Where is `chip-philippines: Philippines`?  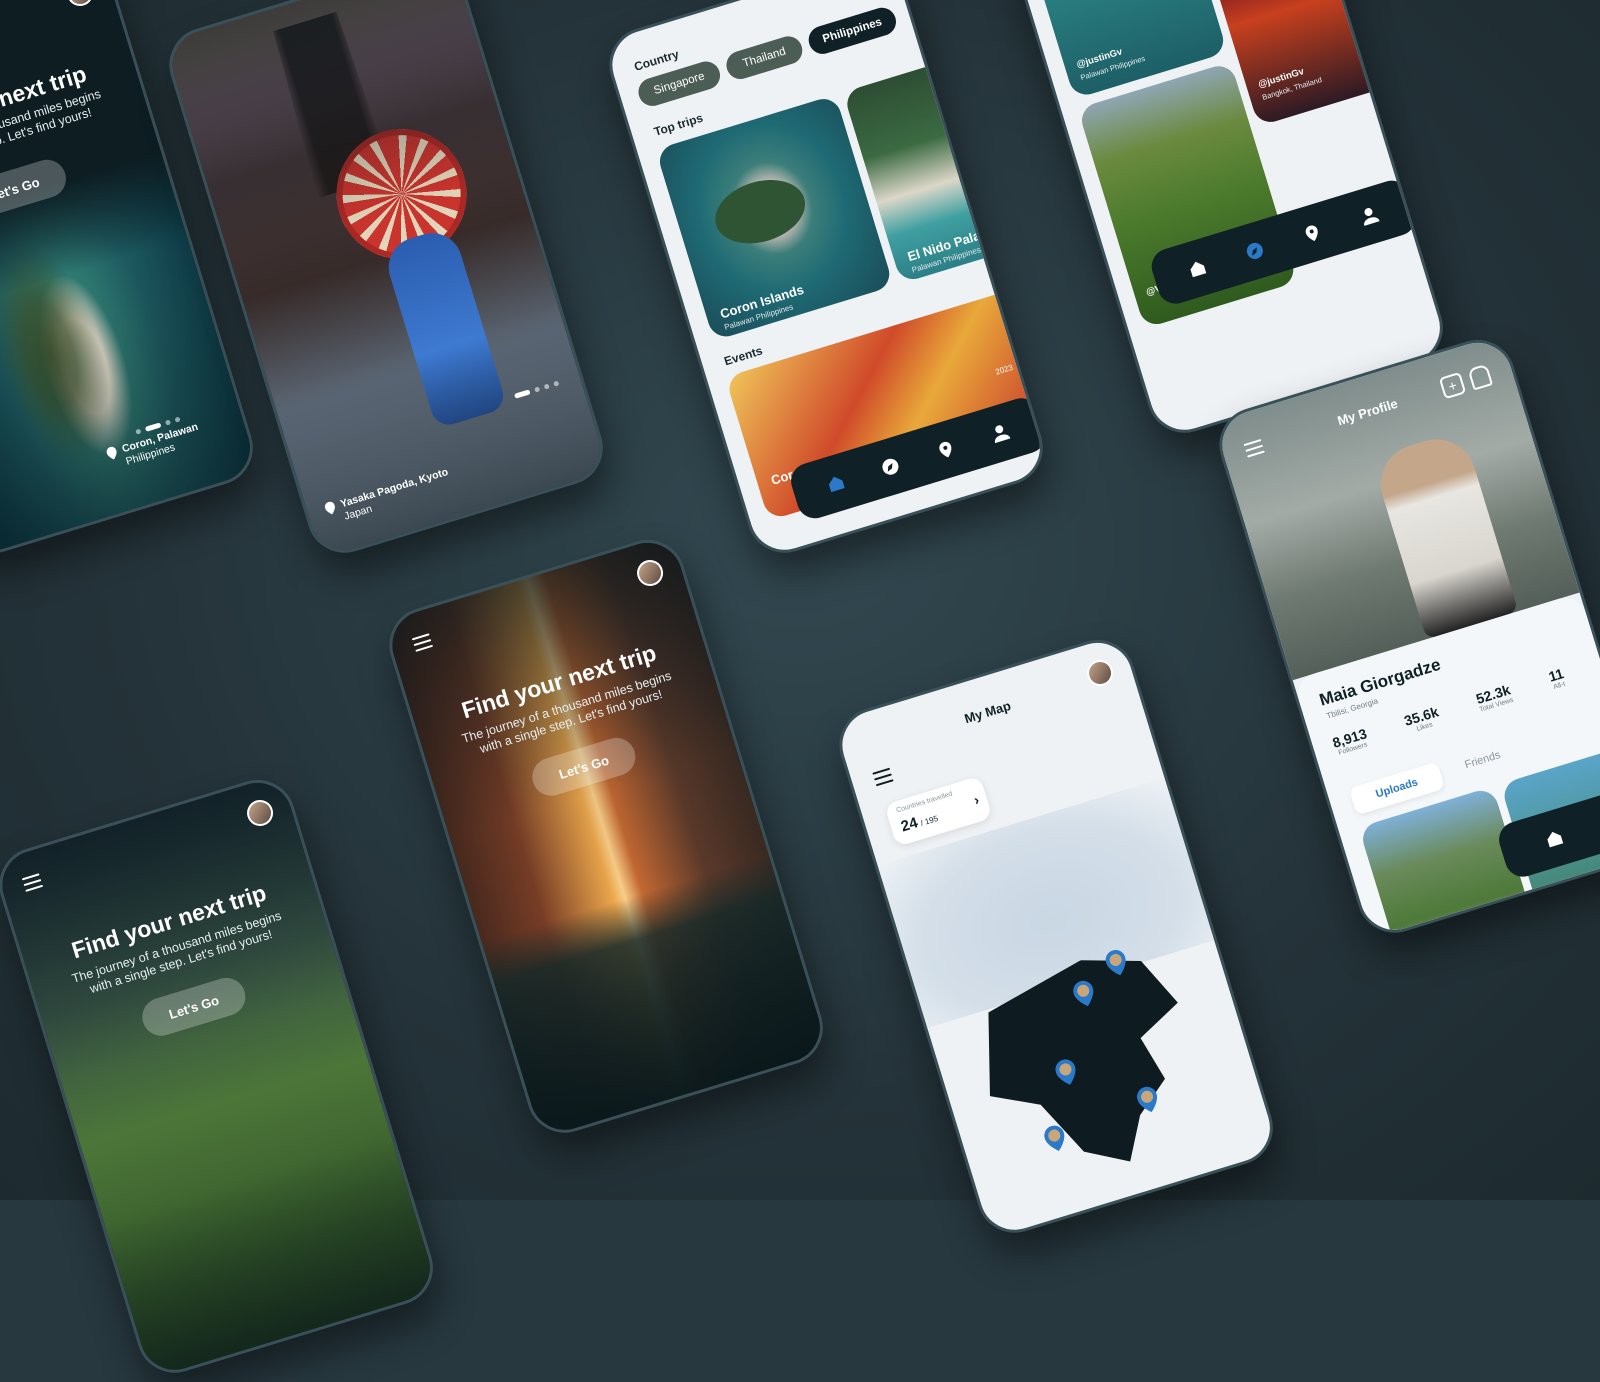 chip-philippines: Philippines is located at coordinates (852, 31).